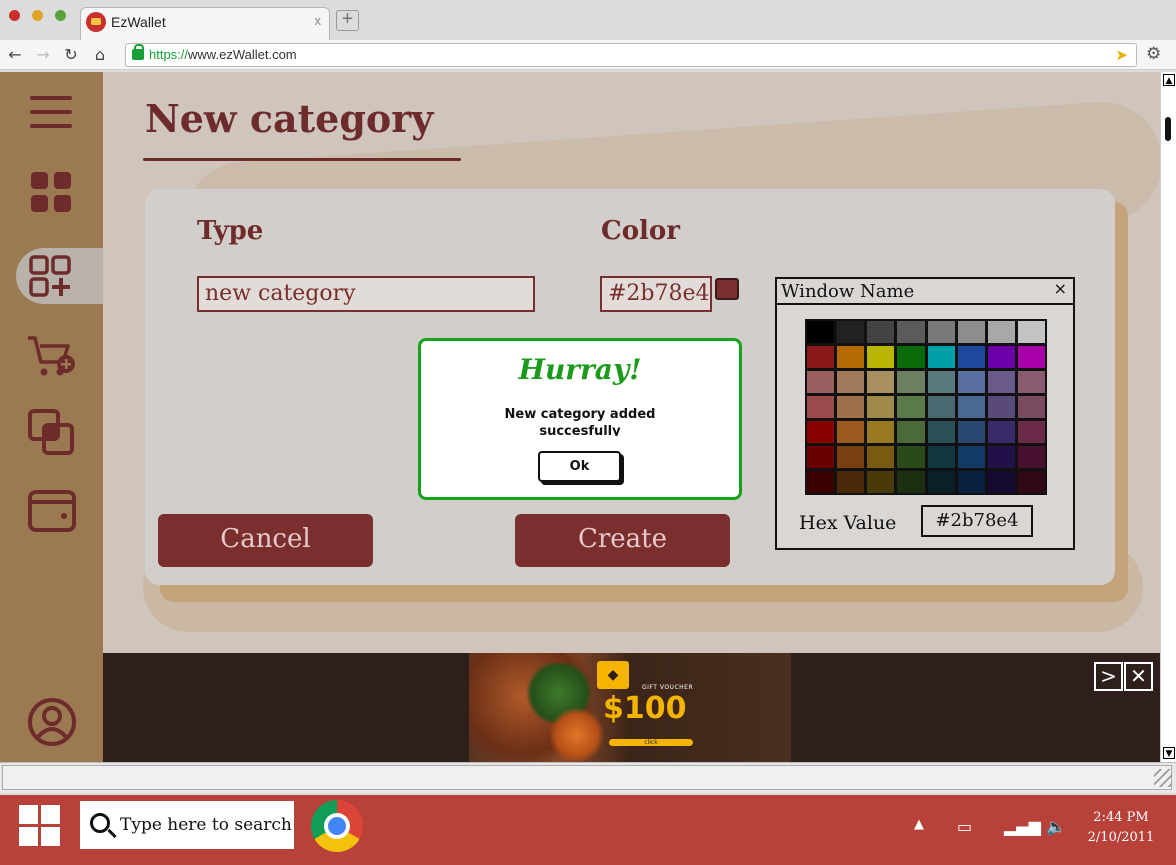  What do you see at coordinates (1163, 778) in the screenshot?
I see `resize-grip-icon` at bounding box center [1163, 778].